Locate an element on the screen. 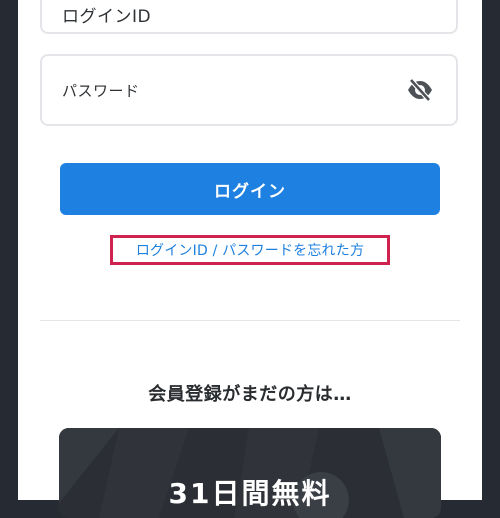  login-id-placeholder: ログインID is located at coordinates (107, 17).